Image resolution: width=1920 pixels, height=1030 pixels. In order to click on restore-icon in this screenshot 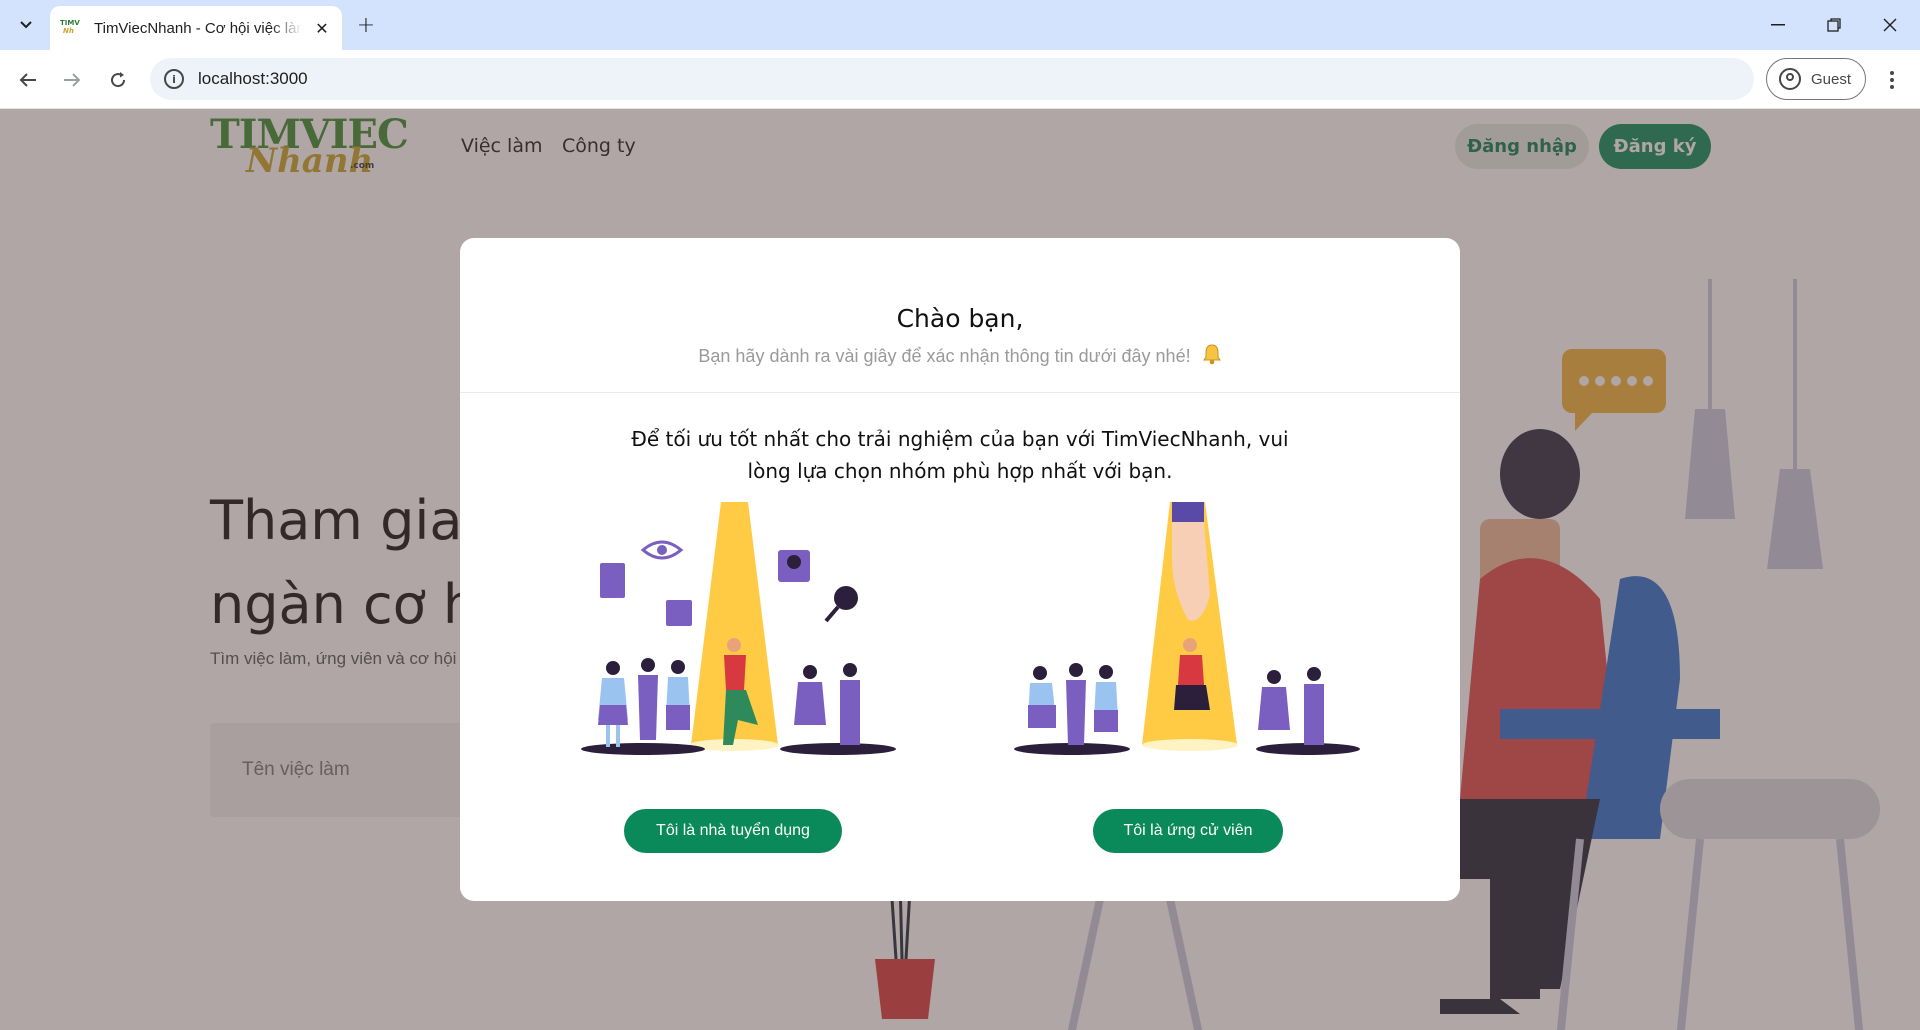, I will do `click(1834, 25)`.